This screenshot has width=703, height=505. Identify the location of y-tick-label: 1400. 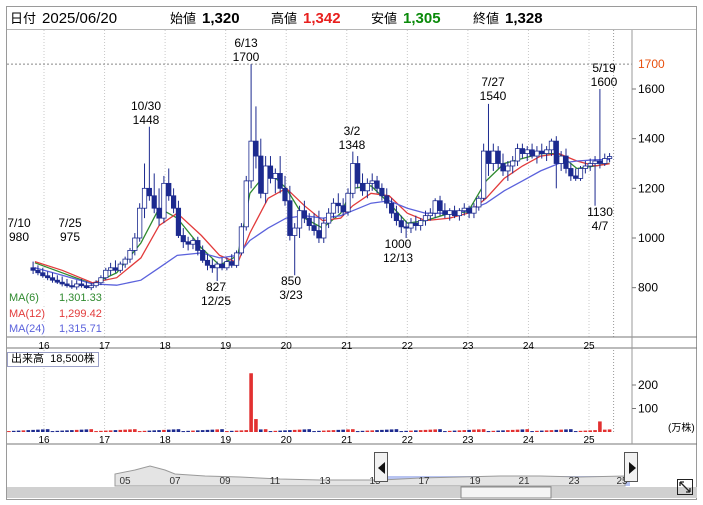
(651, 139).